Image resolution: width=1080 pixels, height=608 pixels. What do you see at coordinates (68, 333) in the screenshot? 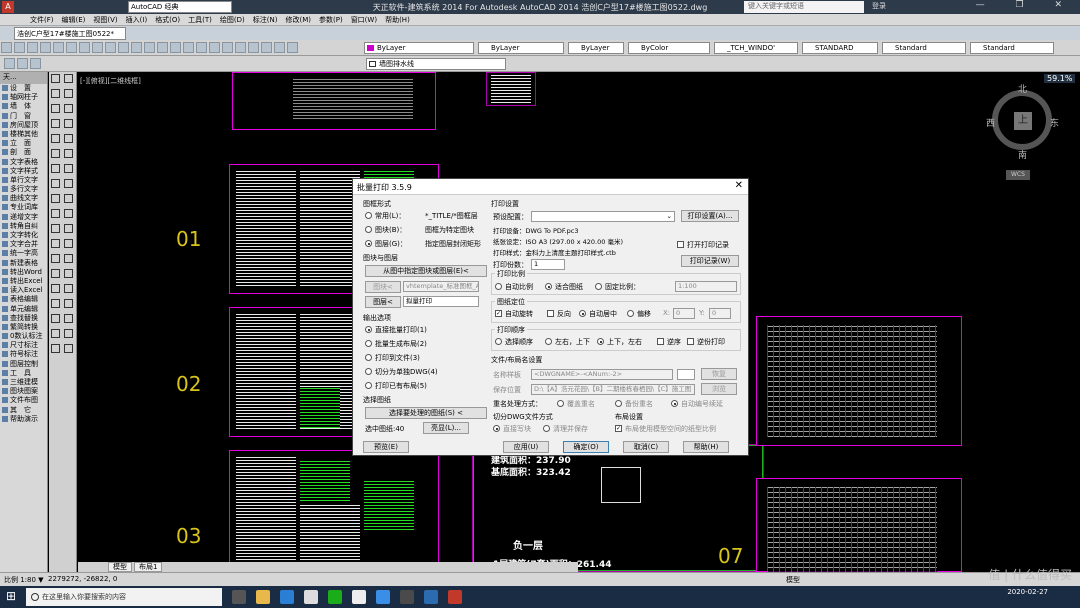
I see `dim-icon` at bounding box center [68, 333].